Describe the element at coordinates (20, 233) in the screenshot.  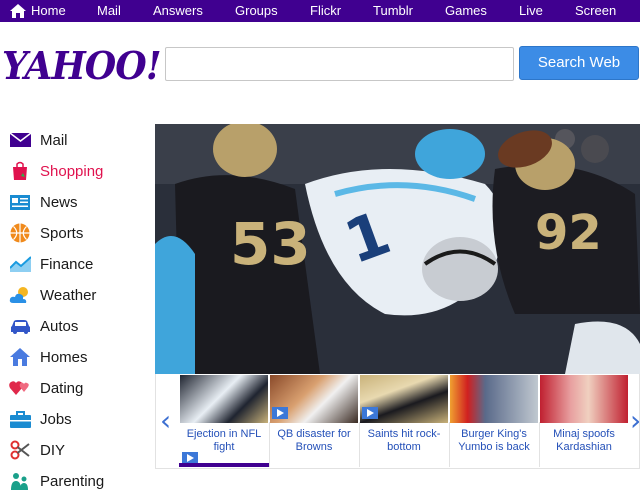
I see `basketball-icon` at that location.